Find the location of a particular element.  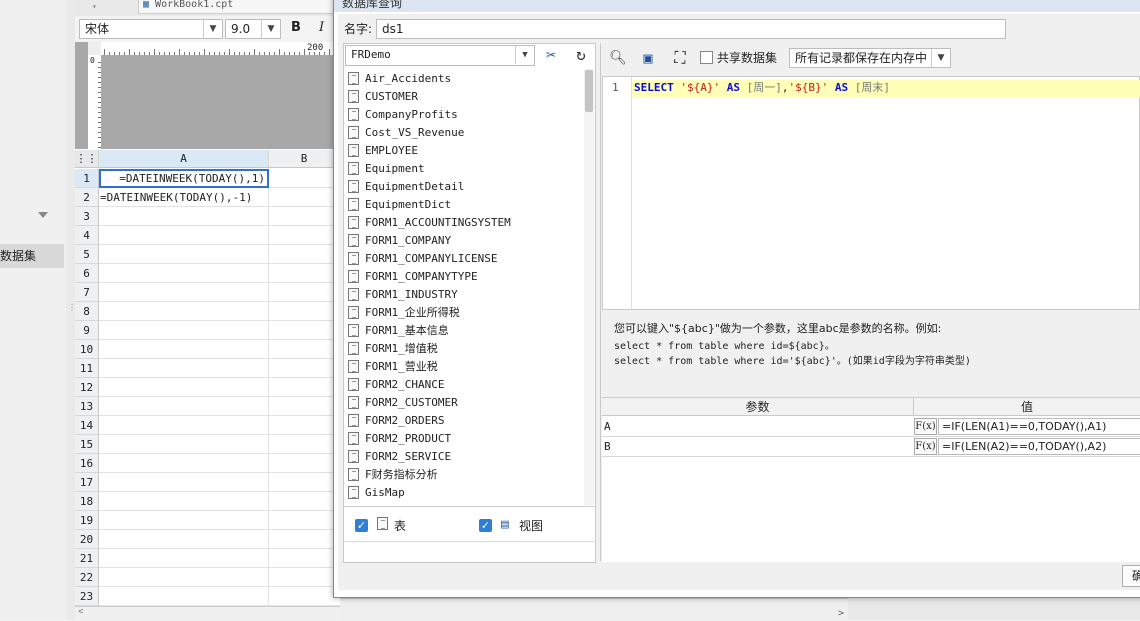

row-header: 8 is located at coordinates (87, 311).